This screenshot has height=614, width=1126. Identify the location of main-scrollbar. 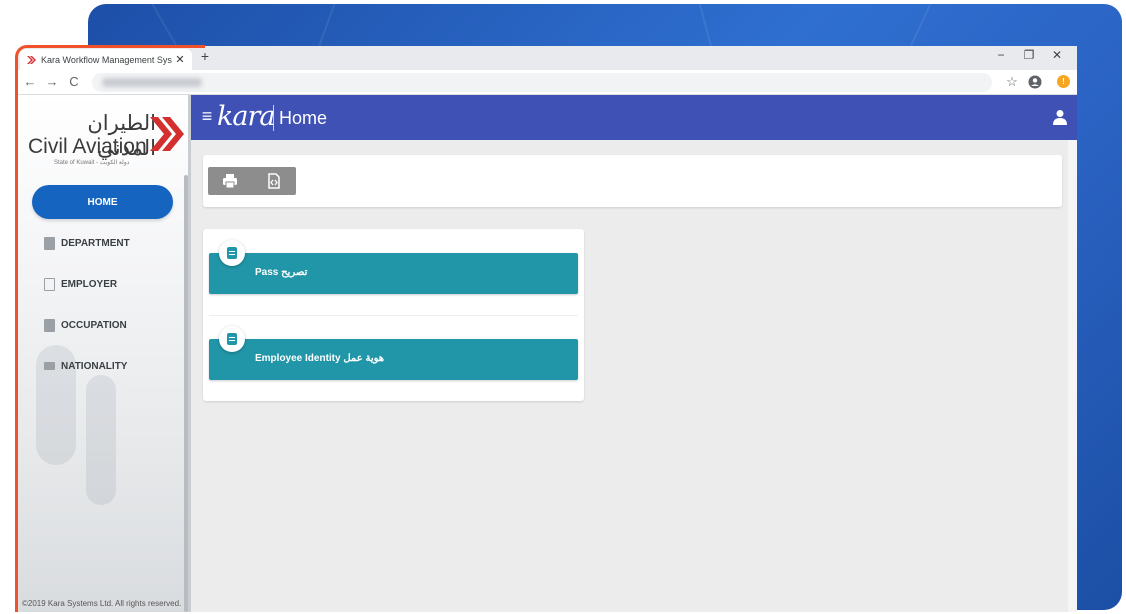
(1072, 376).